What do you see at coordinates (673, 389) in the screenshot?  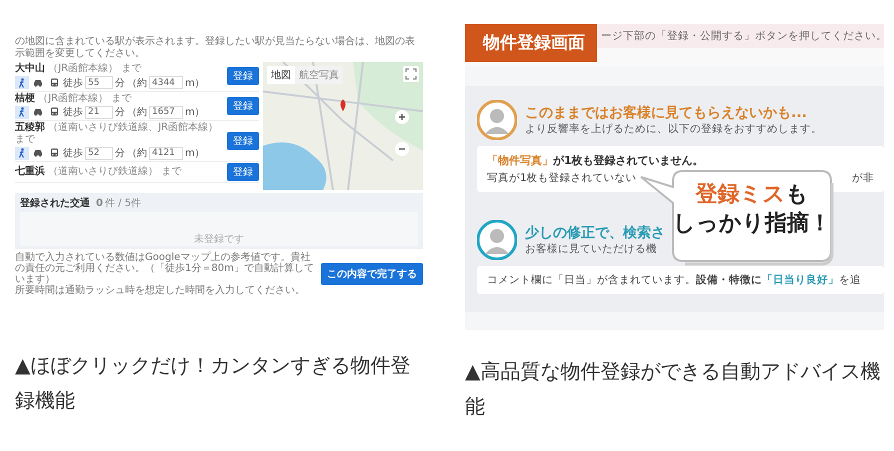 I see `caption-text: ▲高品質な物件登録ができる自動アドバイス機能` at bounding box center [673, 389].